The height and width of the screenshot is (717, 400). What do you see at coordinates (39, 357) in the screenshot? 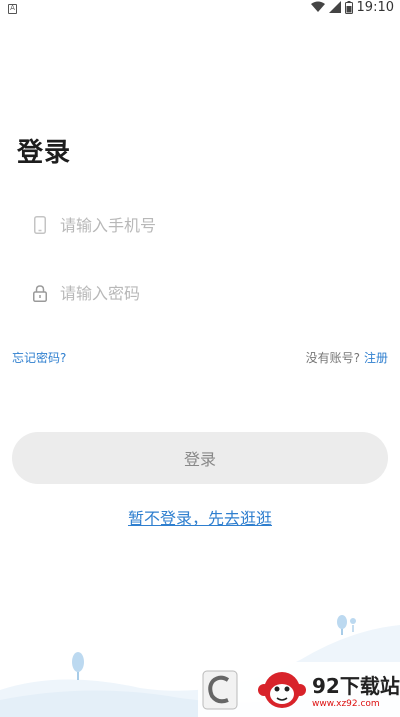
I see `forgot-password-link: 忘记密码?` at bounding box center [39, 357].